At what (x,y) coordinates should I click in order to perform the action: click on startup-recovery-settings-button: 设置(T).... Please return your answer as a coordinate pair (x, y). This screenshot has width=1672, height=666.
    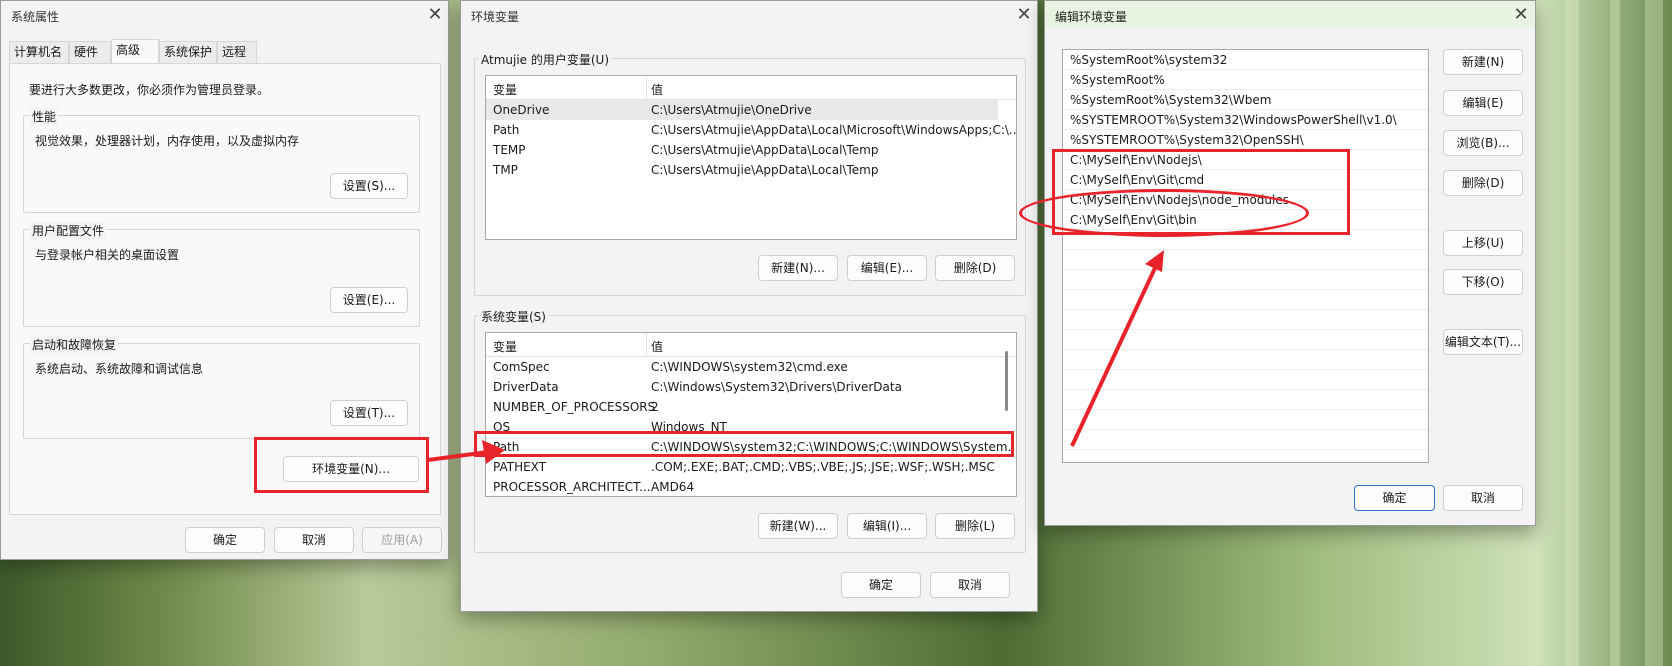
    Looking at the image, I should click on (369, 413).